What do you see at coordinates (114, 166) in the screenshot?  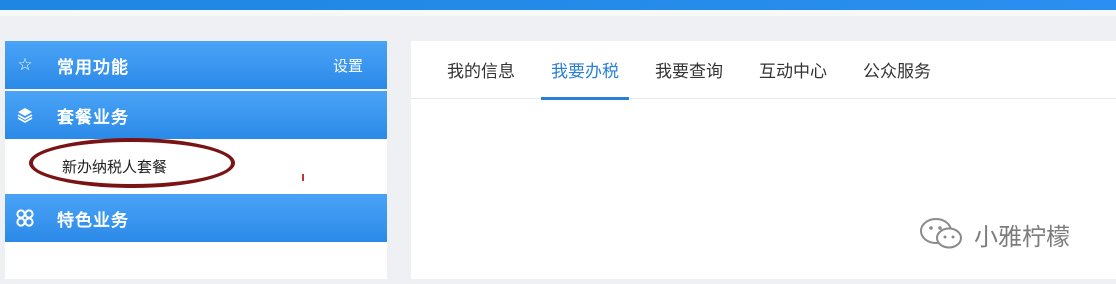 I see `sidebar-item-new-taxpayer-package: 新办纳税人套餐` at bounding box center [114, 166].